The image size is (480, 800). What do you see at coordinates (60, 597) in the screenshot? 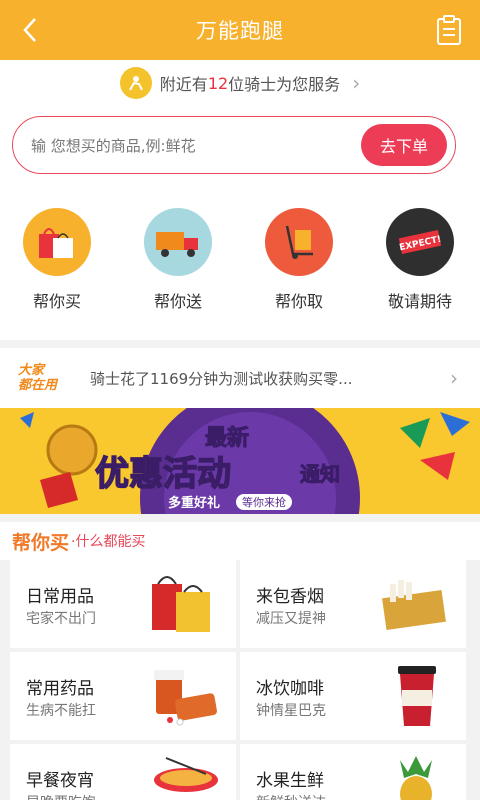
I see `category-name: 日常用品` at bounding box center [60, 597].